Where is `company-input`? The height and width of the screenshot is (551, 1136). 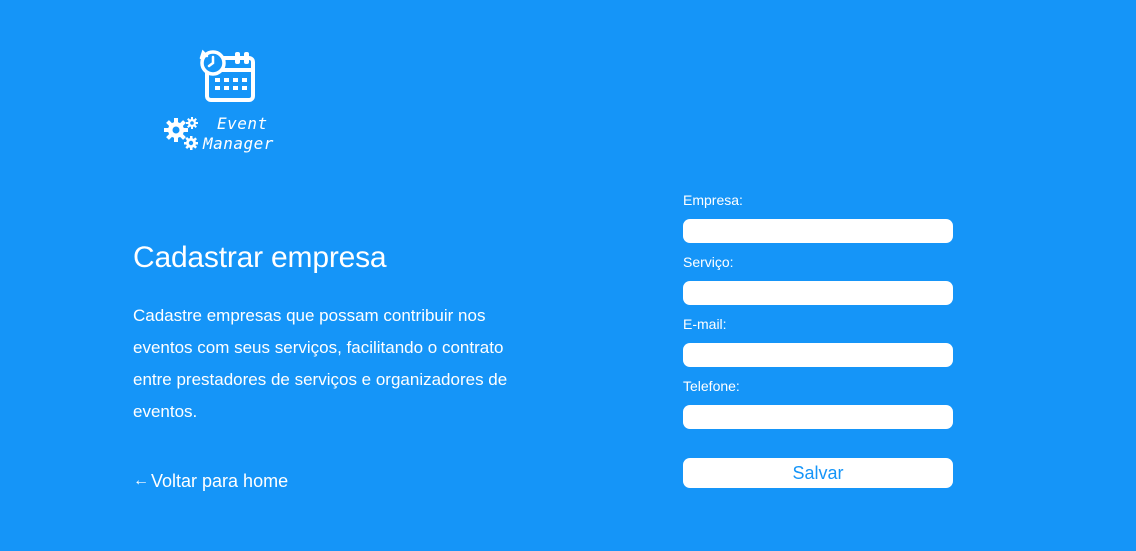
company-input is located at coordinates (818, 231).